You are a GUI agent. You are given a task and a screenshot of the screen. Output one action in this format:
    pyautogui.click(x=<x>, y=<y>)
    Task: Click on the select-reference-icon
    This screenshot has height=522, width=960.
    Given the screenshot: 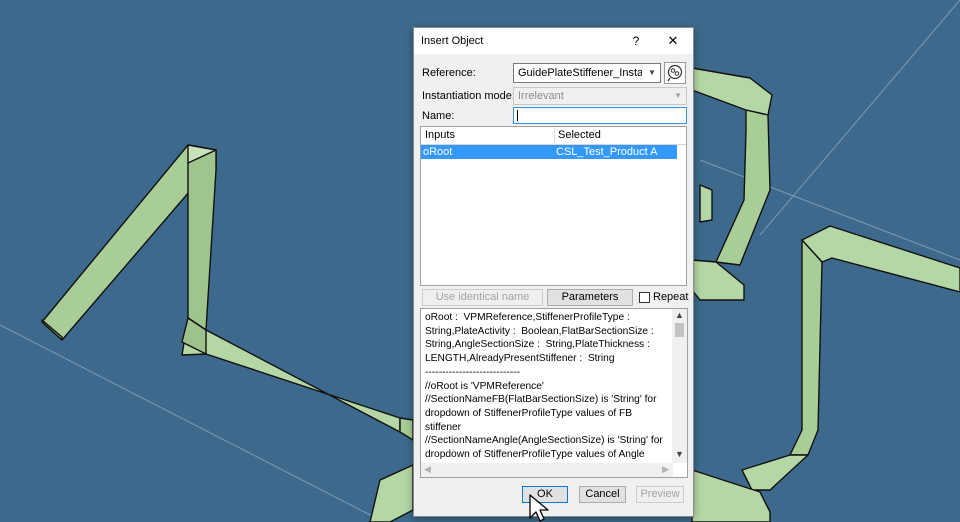 What is the action you would take?
    pyautogui.click(x=675, y=73)
    